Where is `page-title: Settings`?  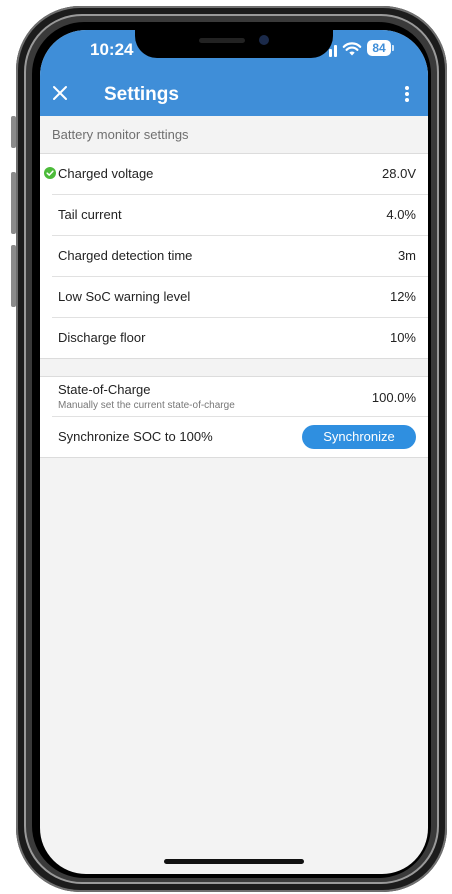 page-title: Settings is located at coordinates (141, 94).